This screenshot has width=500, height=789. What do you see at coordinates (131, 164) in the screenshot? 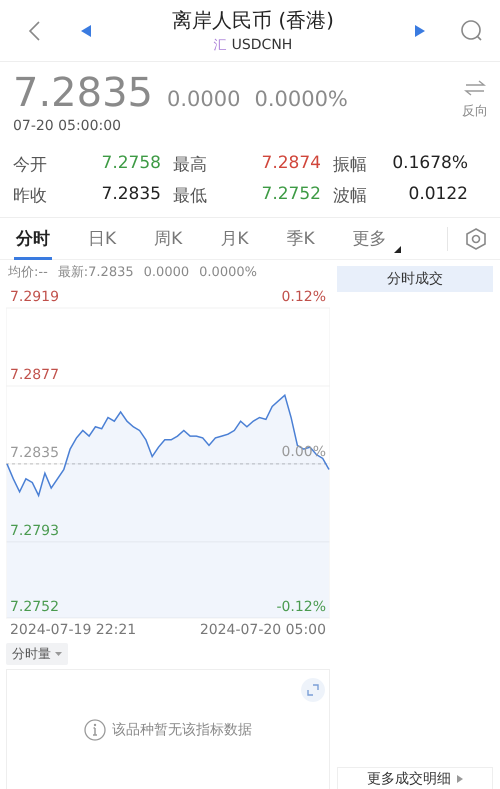
I see `stat-value: 7.2758` at bounding box center [131, 164].